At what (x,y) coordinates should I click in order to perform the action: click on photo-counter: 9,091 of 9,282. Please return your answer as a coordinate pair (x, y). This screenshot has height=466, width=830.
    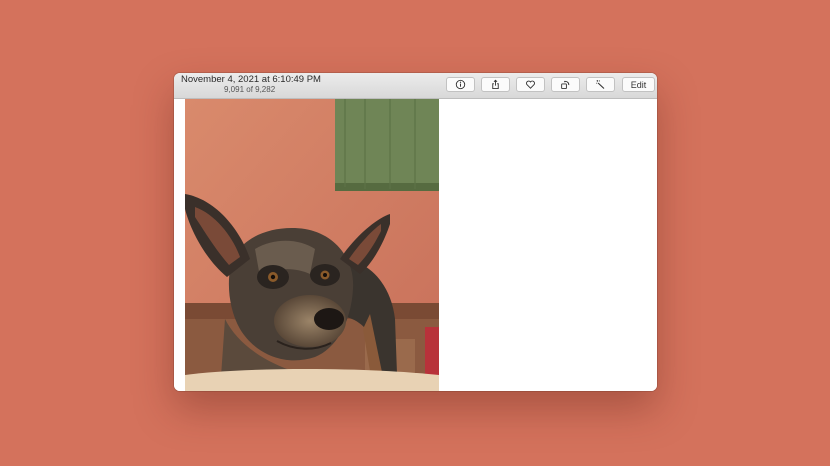
    Looking at the image, I should click on (250, 89).